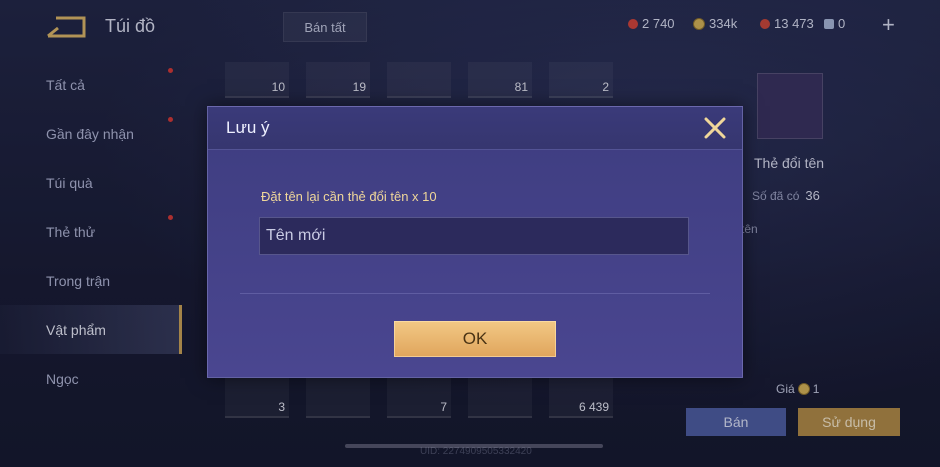 This screenshot has width=940, height=467. I want to click on dialog-header: Lưu ý, so click(475, 128).